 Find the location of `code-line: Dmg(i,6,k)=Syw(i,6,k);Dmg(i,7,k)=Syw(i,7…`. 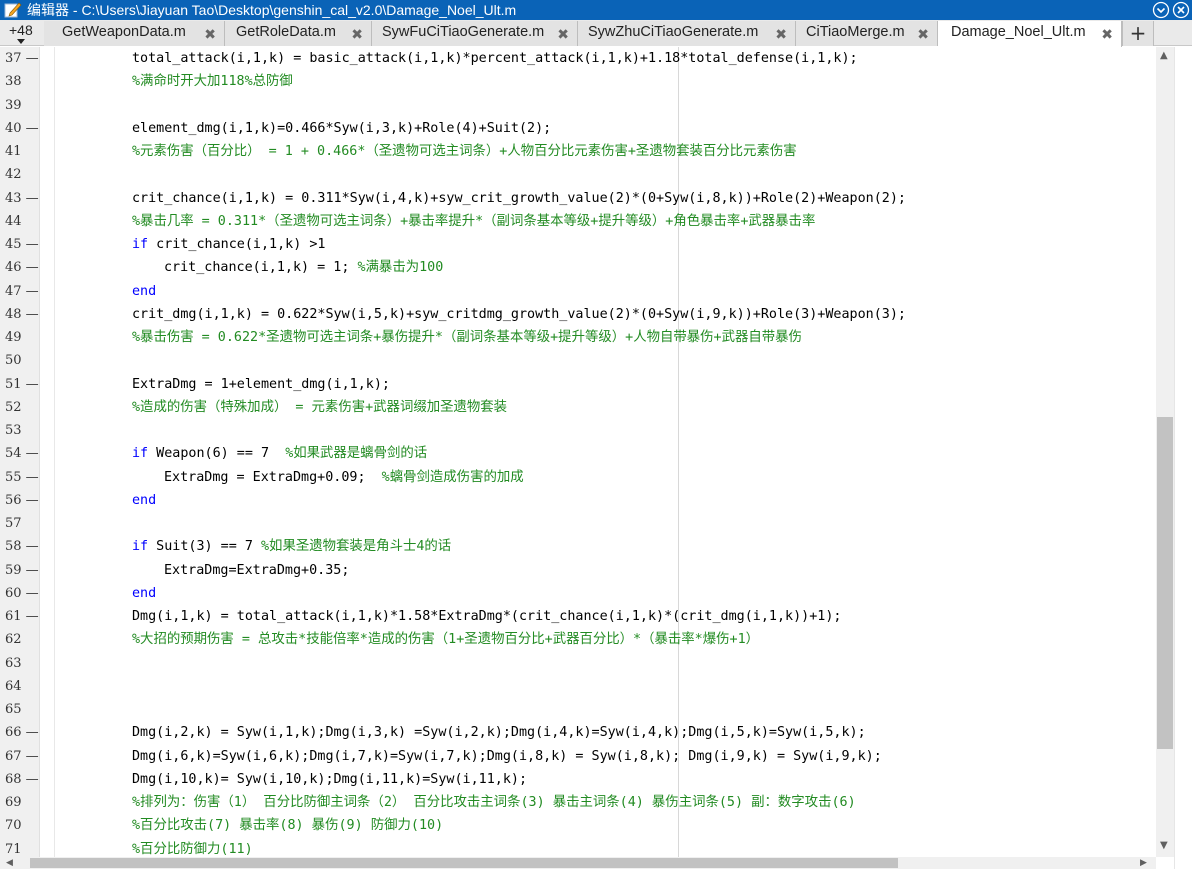

code-line: Dmg(i,6,k)=Syw(i,6,k);Dmg(i,7,k)=Syw(i,7… is located at coordinates (507, 756).